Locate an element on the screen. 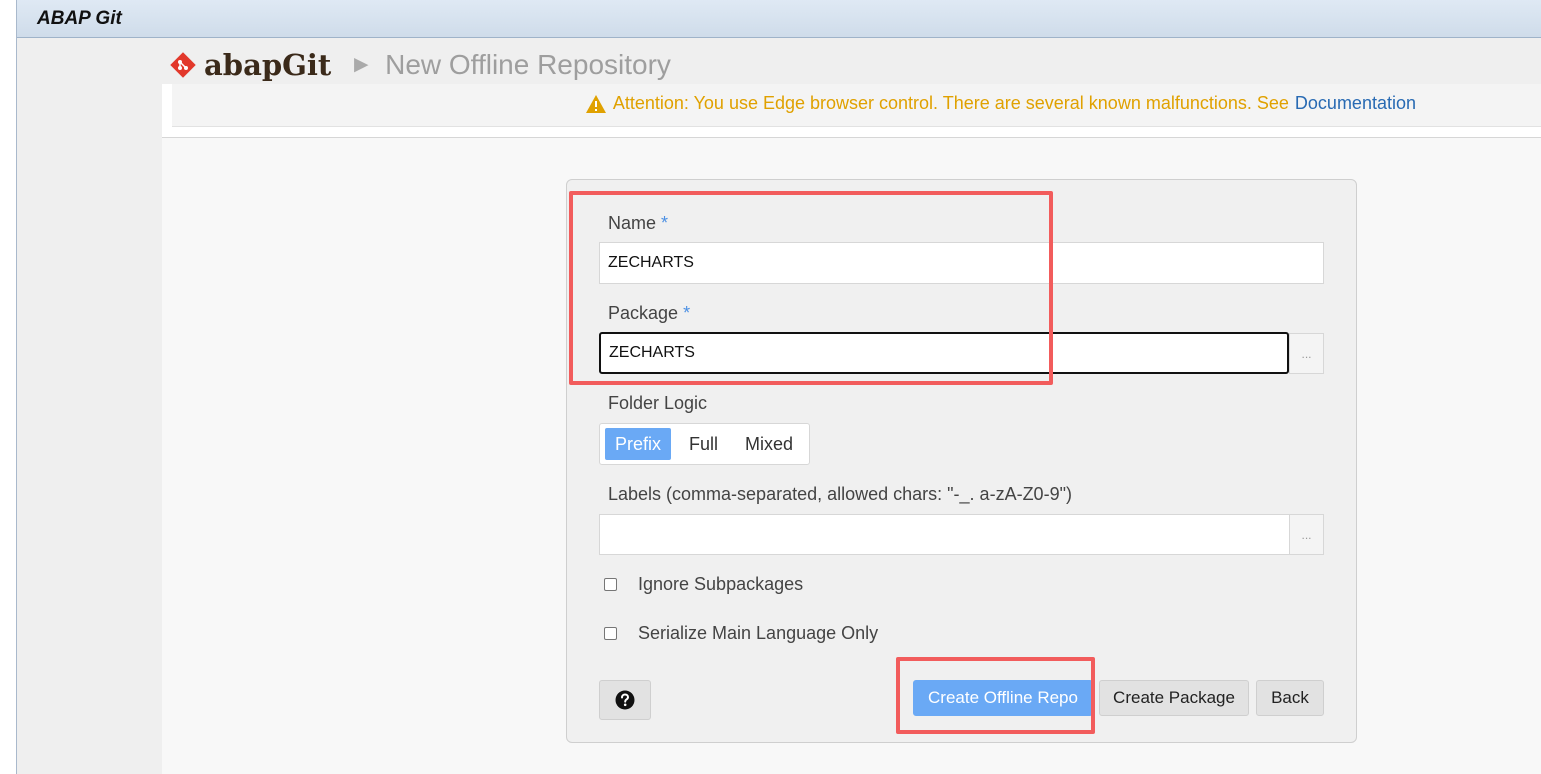 The height and width of the screenshot is (774, 1541). warning-icon is located at coordinates (595, 103).